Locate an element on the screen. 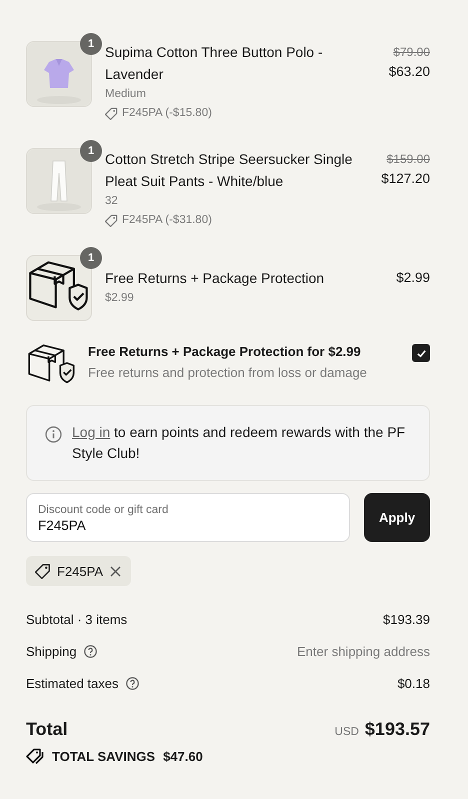 This screenshot has width=468, height=799. total-label: Total is located at coordinates (47, 729).